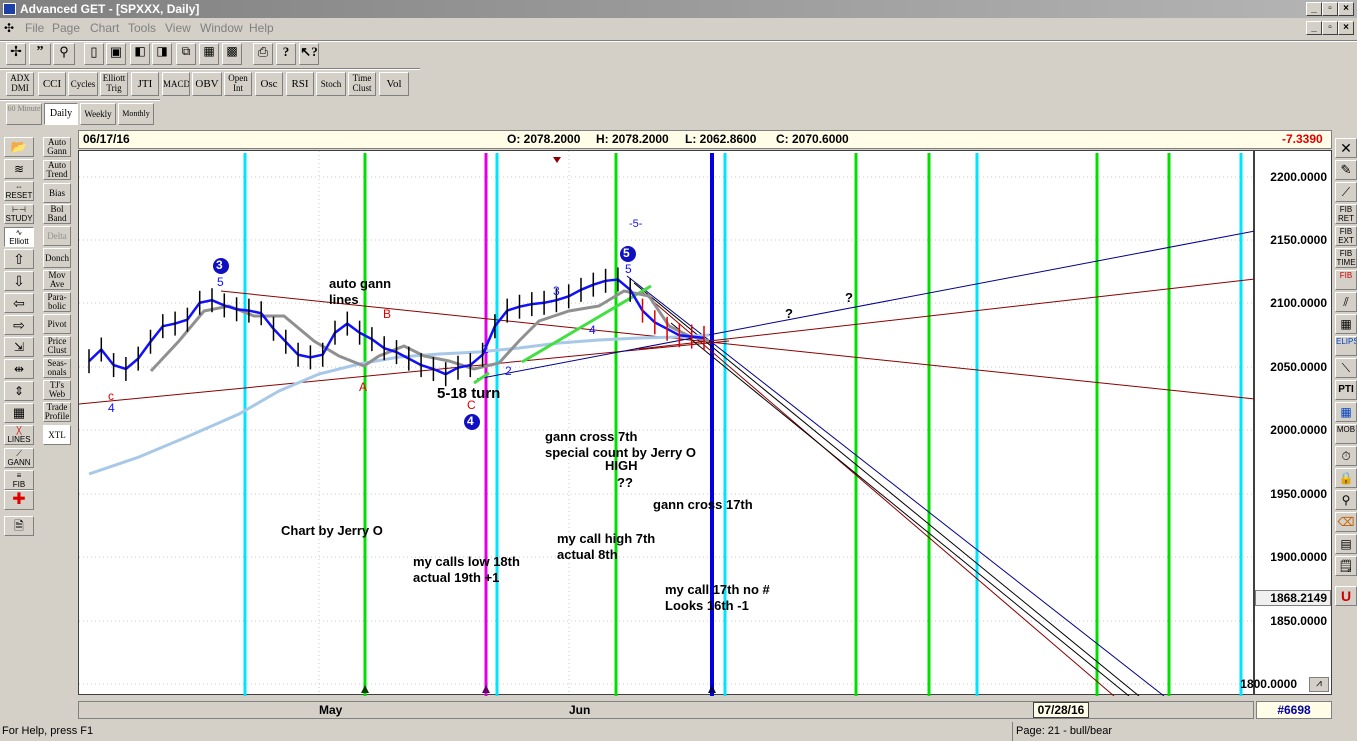 The image size is (1357, 741). Describe the element at coordinates (57, 147) in the screenshot. I see `study-auto-gann: Auto Gann` at that location.